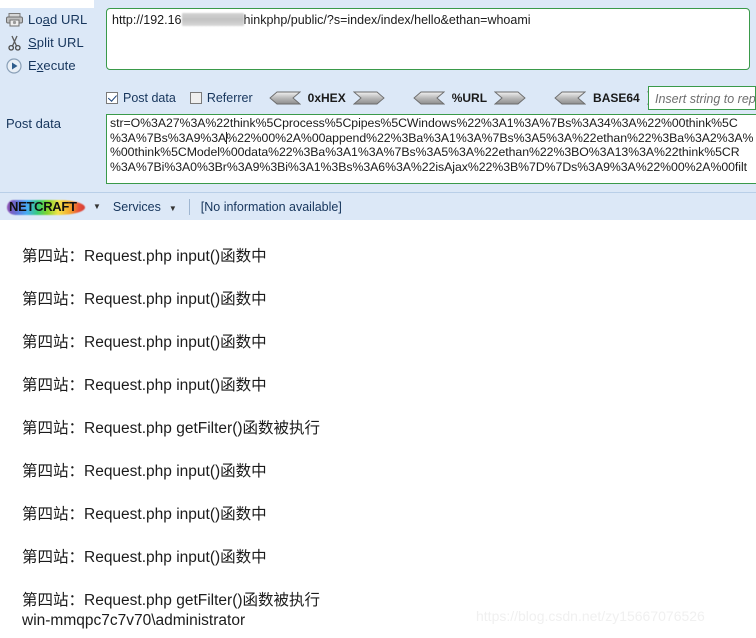  Describe the element at coordinates (147, 20) in the screenshot. I see `url-prefix: http://192.16` at that location.